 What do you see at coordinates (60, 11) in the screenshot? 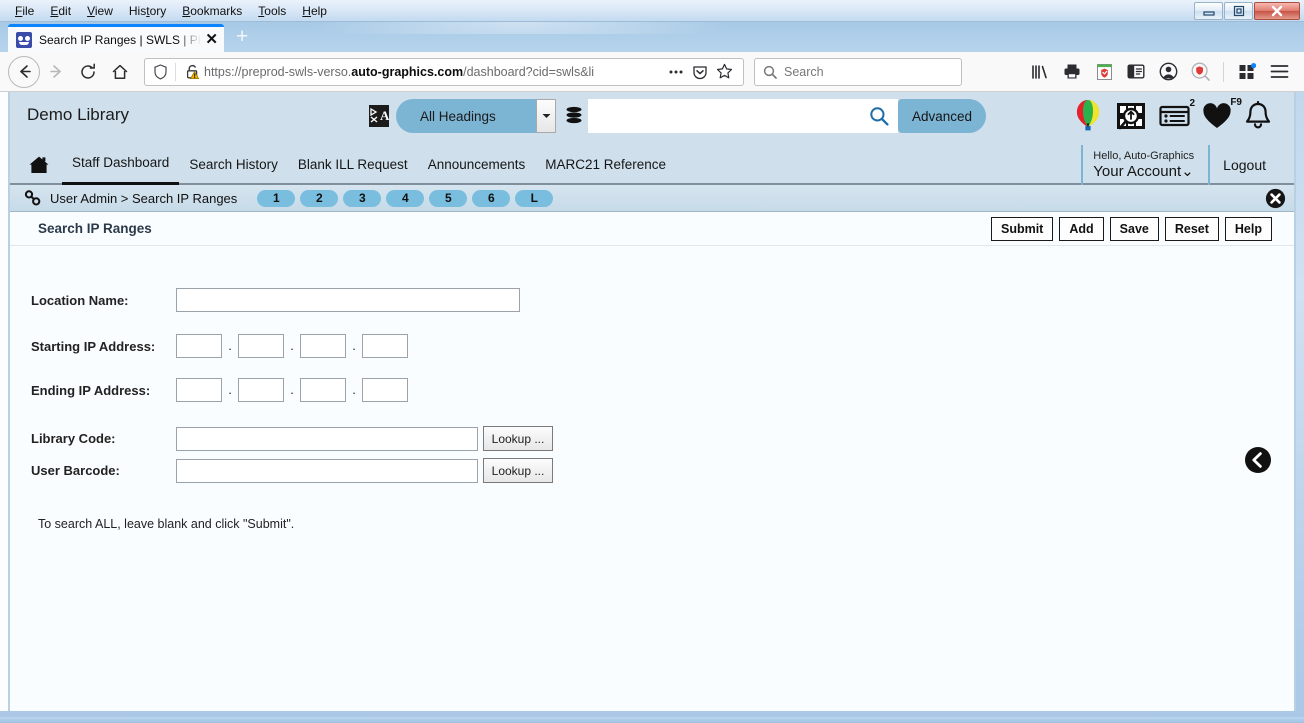
I see `menu-edit: Edit` at bounding box center [60, 11].